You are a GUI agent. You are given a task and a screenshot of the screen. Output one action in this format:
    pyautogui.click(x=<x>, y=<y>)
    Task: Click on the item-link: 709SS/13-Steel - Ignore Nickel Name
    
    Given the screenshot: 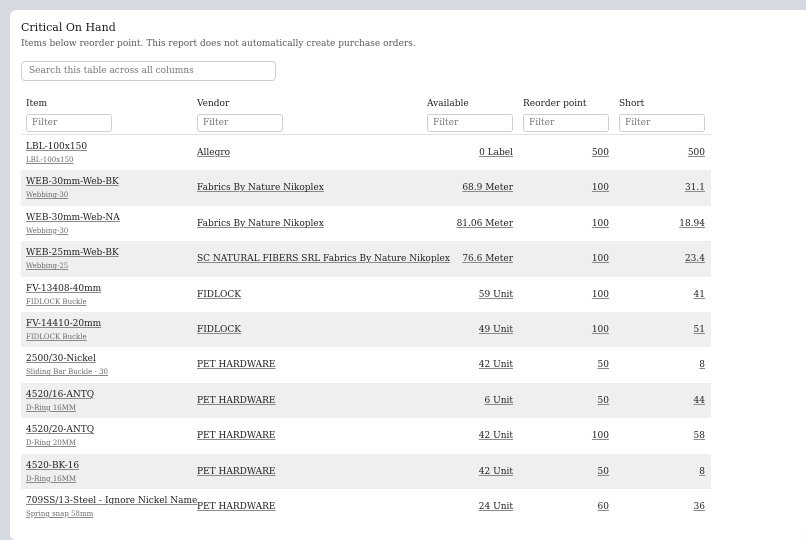 What is the action you would take?
    pyautogui.click(x=111, y=501)
    